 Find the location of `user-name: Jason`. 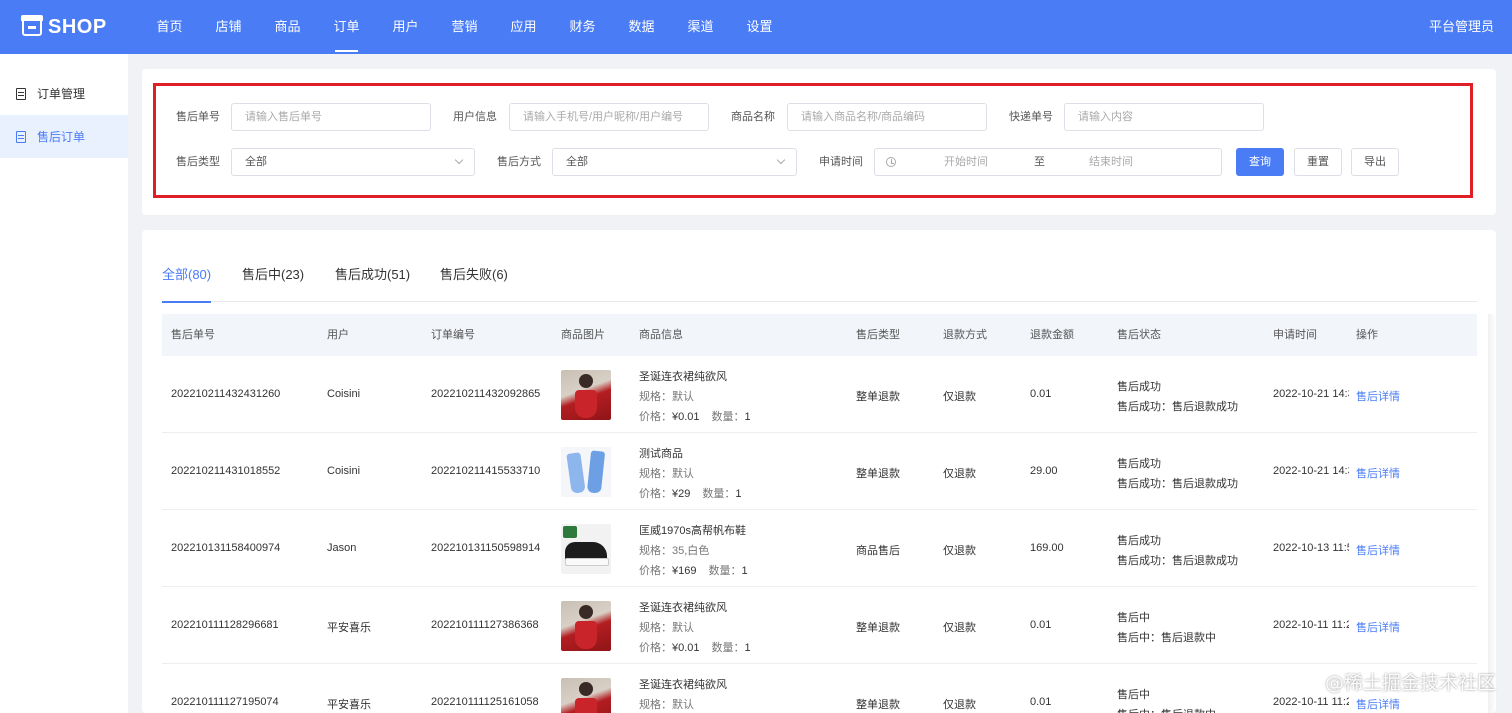

user-name: Jason is located at coordinates (342, 548).